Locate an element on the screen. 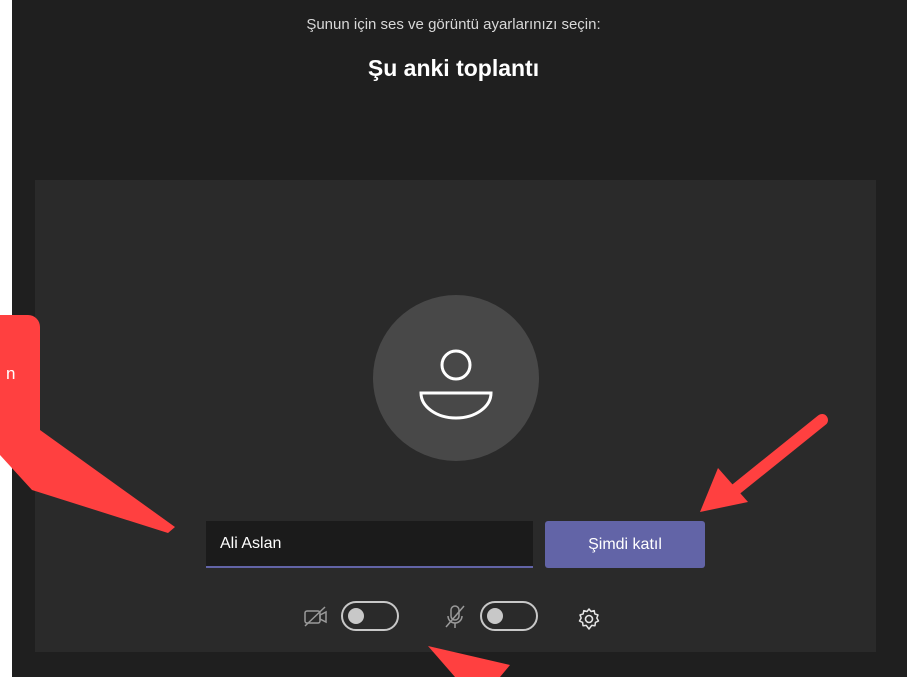 The width and height of the screenshot is (907, 677). gear-icon is located at coordinates (589, 619).